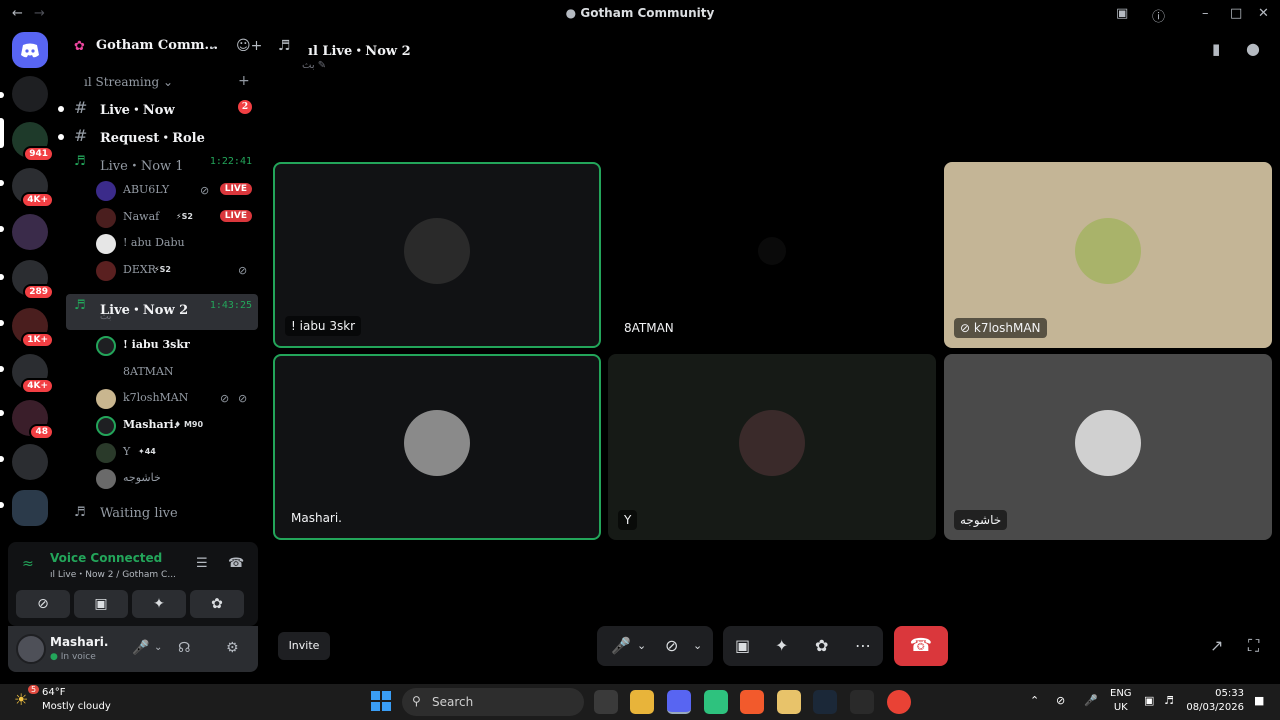 The image size is (1280, 720). I want to click on brave-browser-icon, so click(752, 702).